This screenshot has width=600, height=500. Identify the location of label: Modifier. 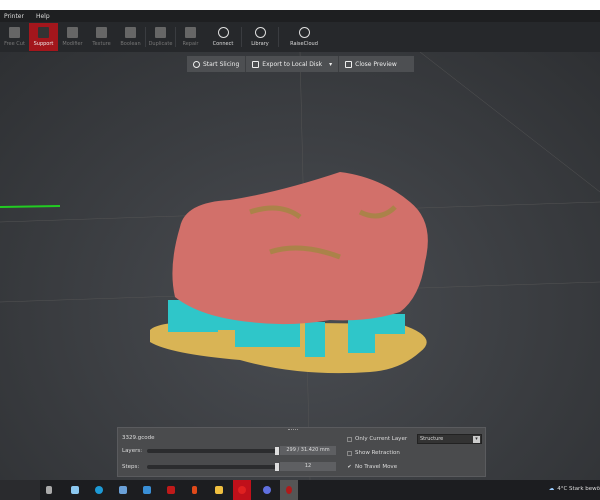
(72, 44).